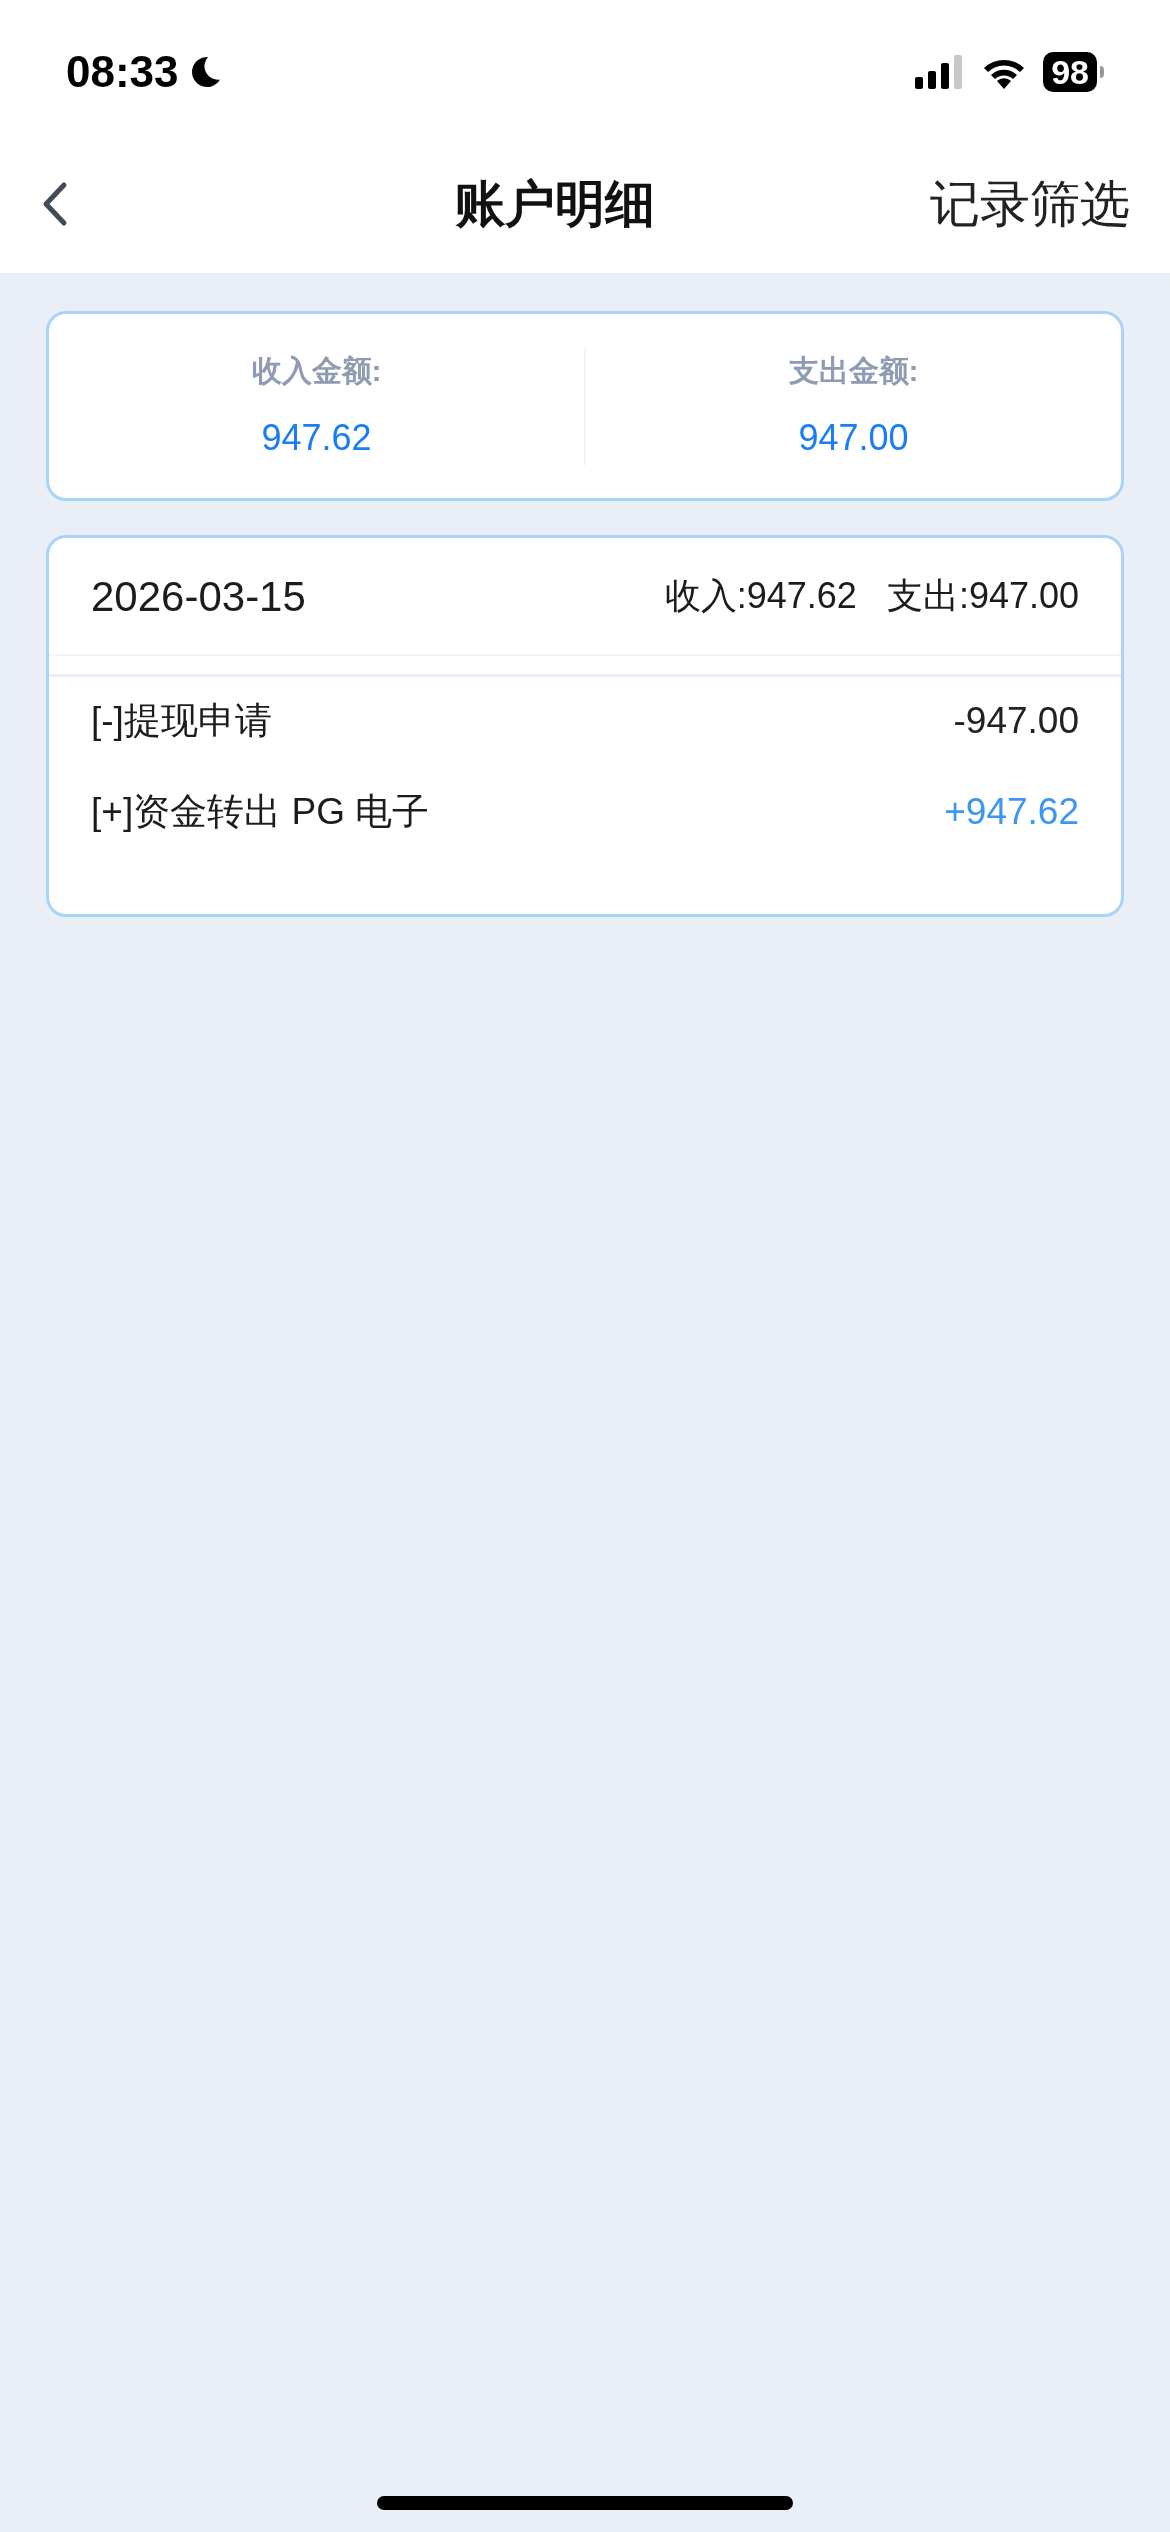 The width and height of the screenshot is (1170, 2532). Describe the element at coordinates (316, 370) in the screenshot. I see `summary-label: 收入金额:` at that location.